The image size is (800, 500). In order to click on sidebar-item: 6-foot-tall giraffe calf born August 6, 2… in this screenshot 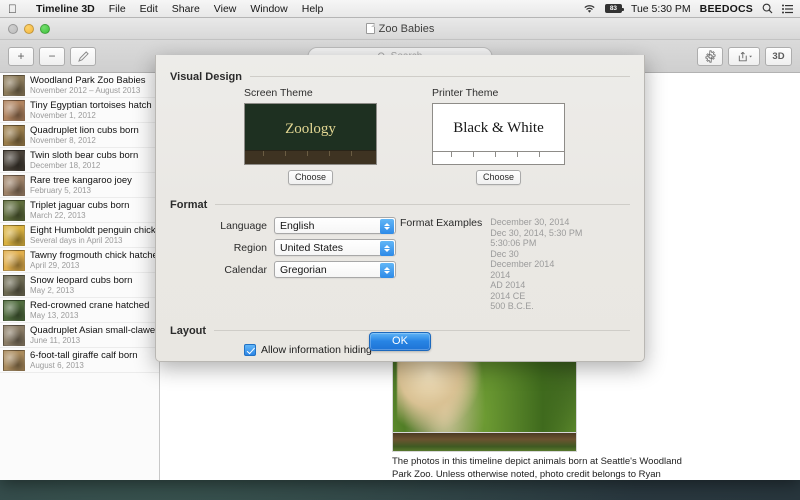, I will do `click(79, 360)`.